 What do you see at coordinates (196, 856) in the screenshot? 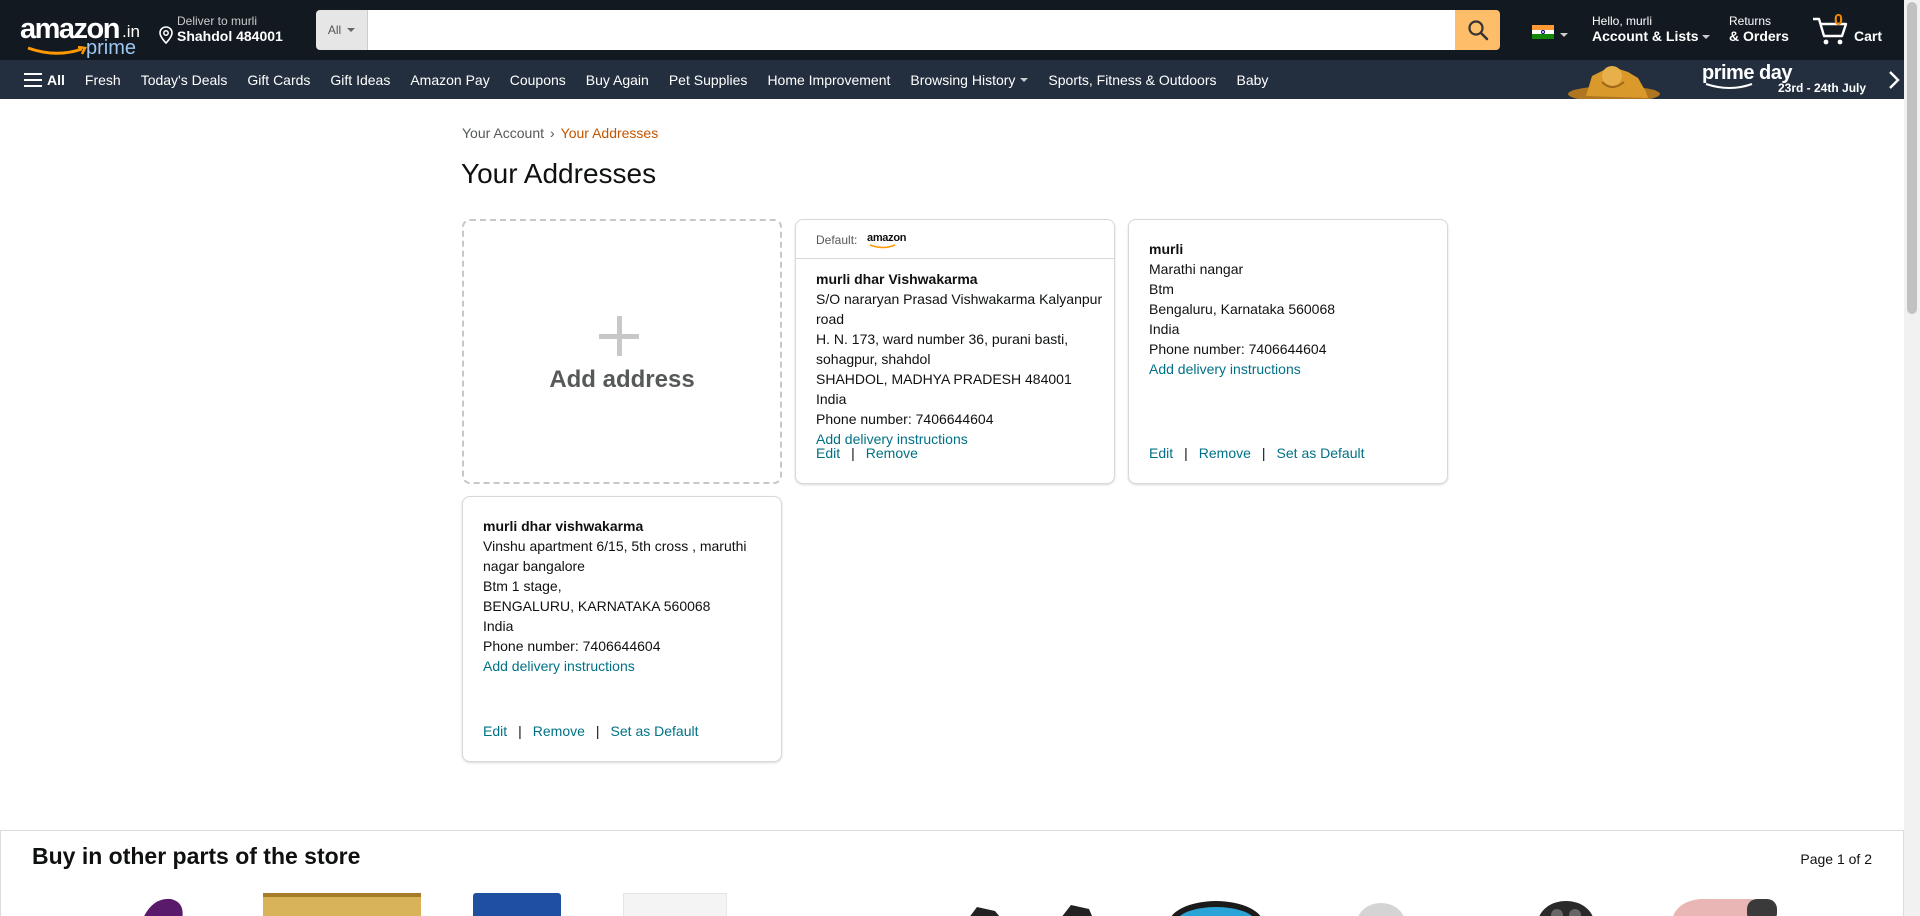
I see `section-title: Buy in other parts of the store` at bounding box center [196, 856].